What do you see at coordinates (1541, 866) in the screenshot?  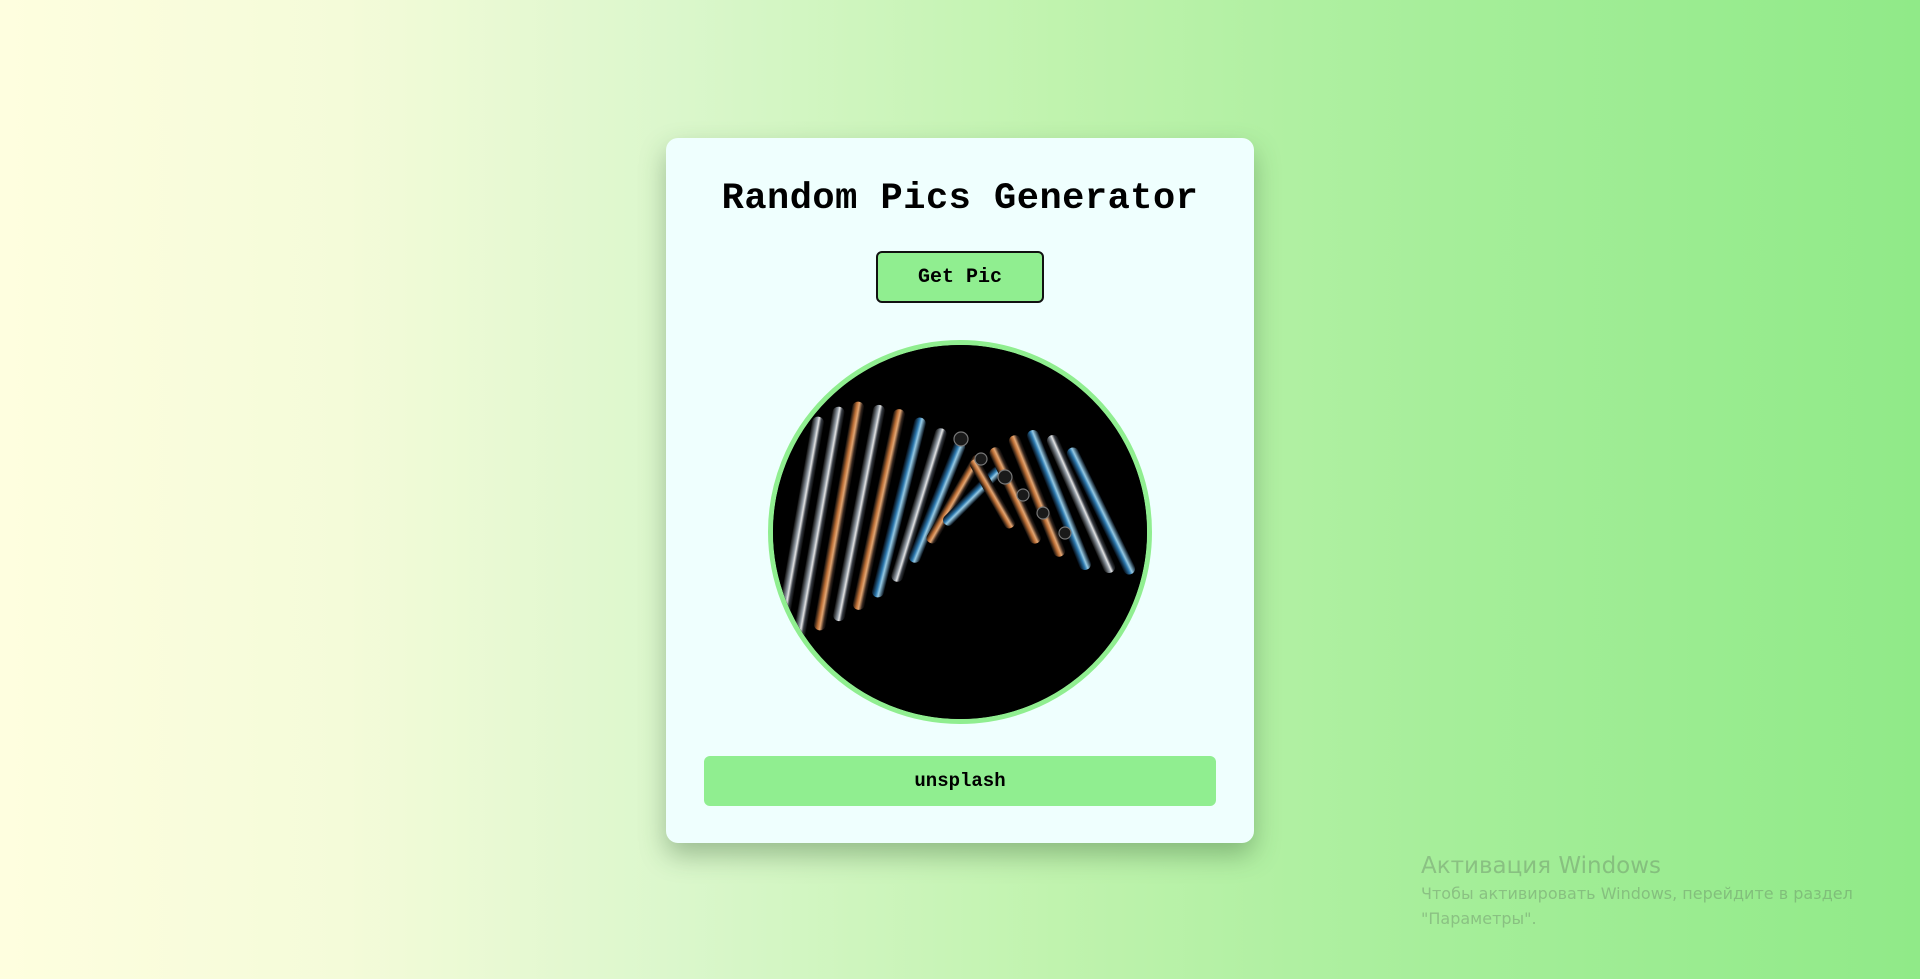 I see `watermark-title: Активация Windows` at bounding box center [1541, 866].